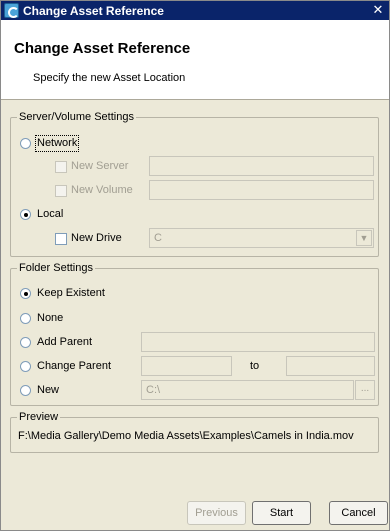 The height and width of the screenshot is (531, 390). I want to click on add-parent-label: Add Parent, so click(64, 342).